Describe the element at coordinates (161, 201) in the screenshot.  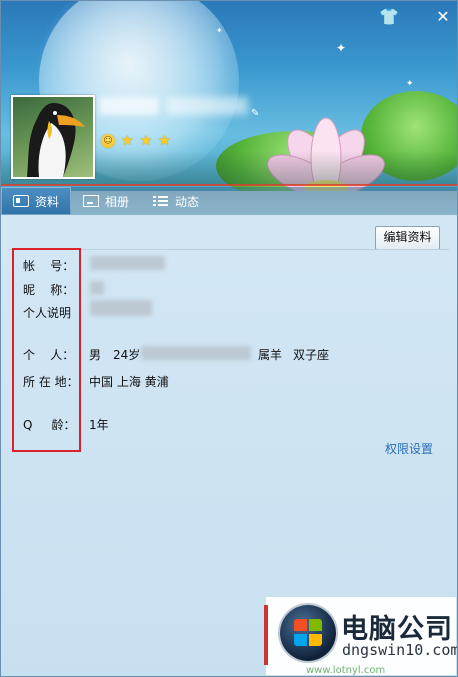
I see `feed-icon` at that location.